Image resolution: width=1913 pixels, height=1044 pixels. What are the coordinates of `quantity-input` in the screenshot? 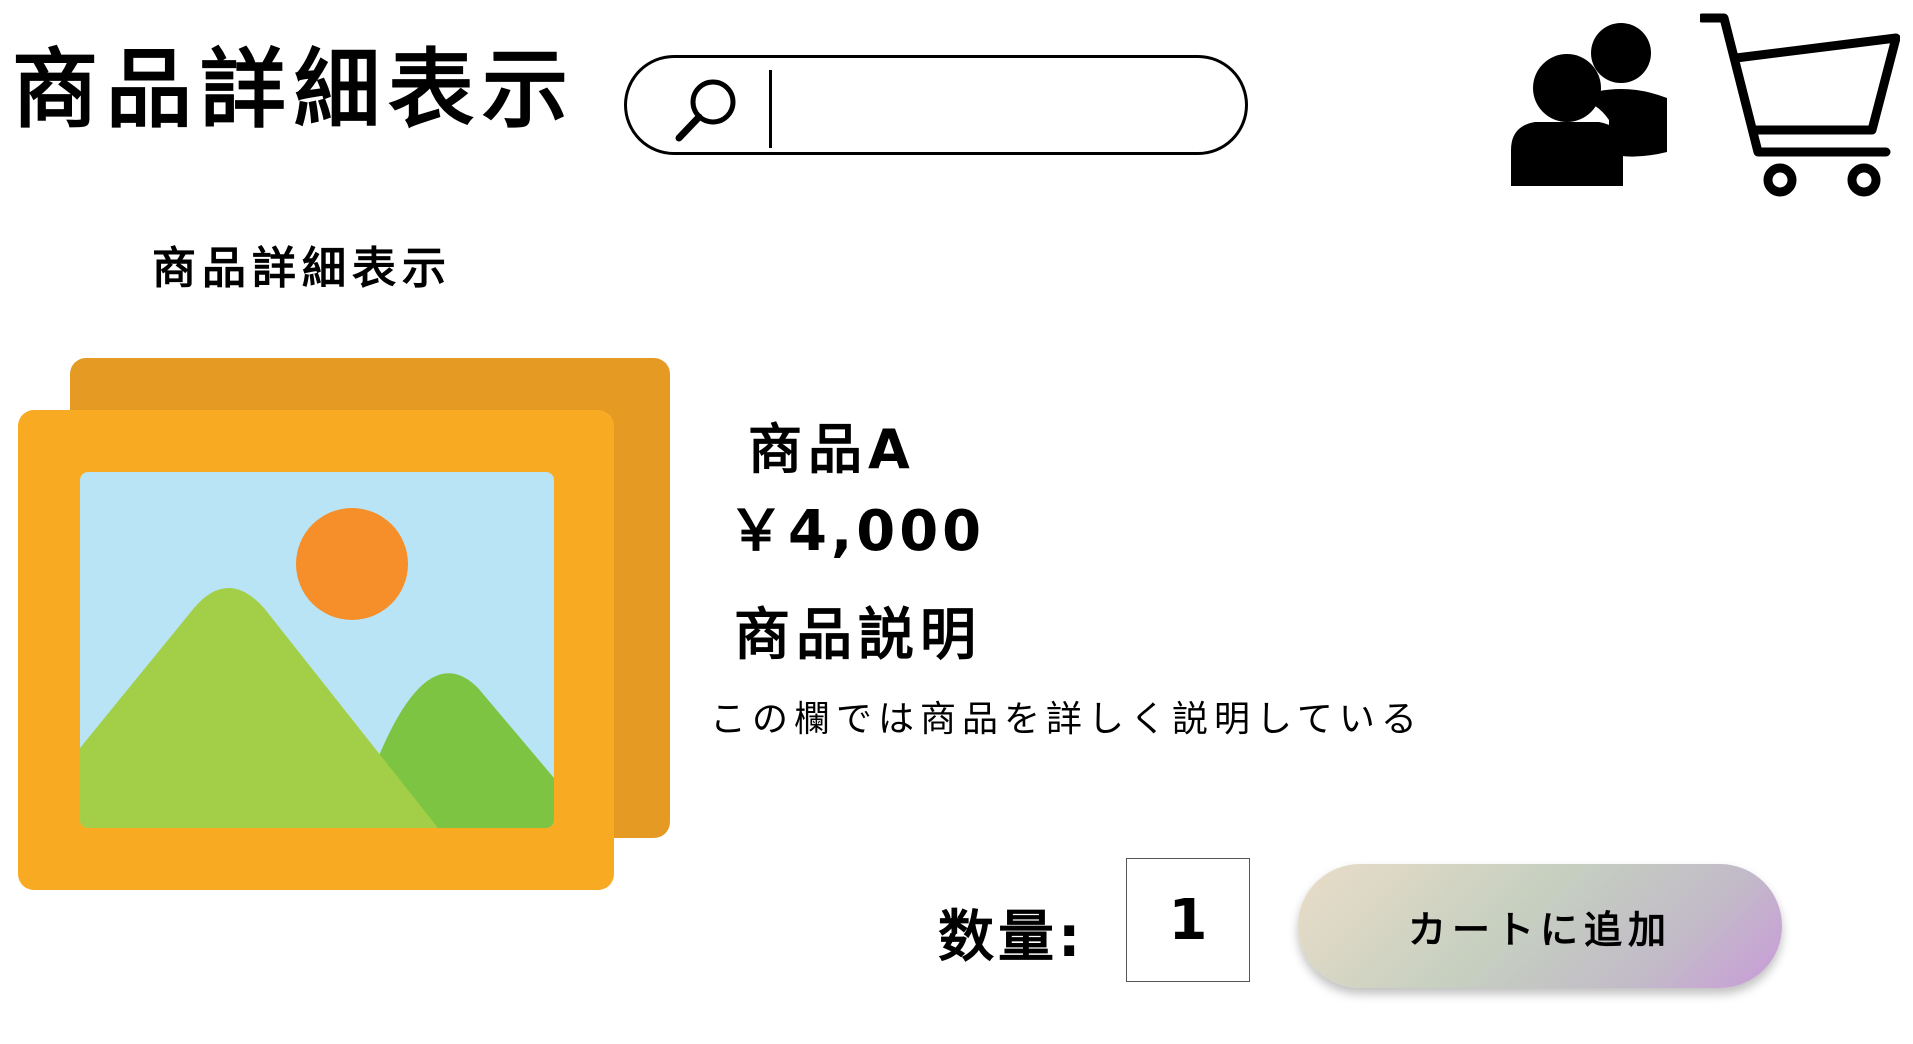 It's located at (1188, 920).